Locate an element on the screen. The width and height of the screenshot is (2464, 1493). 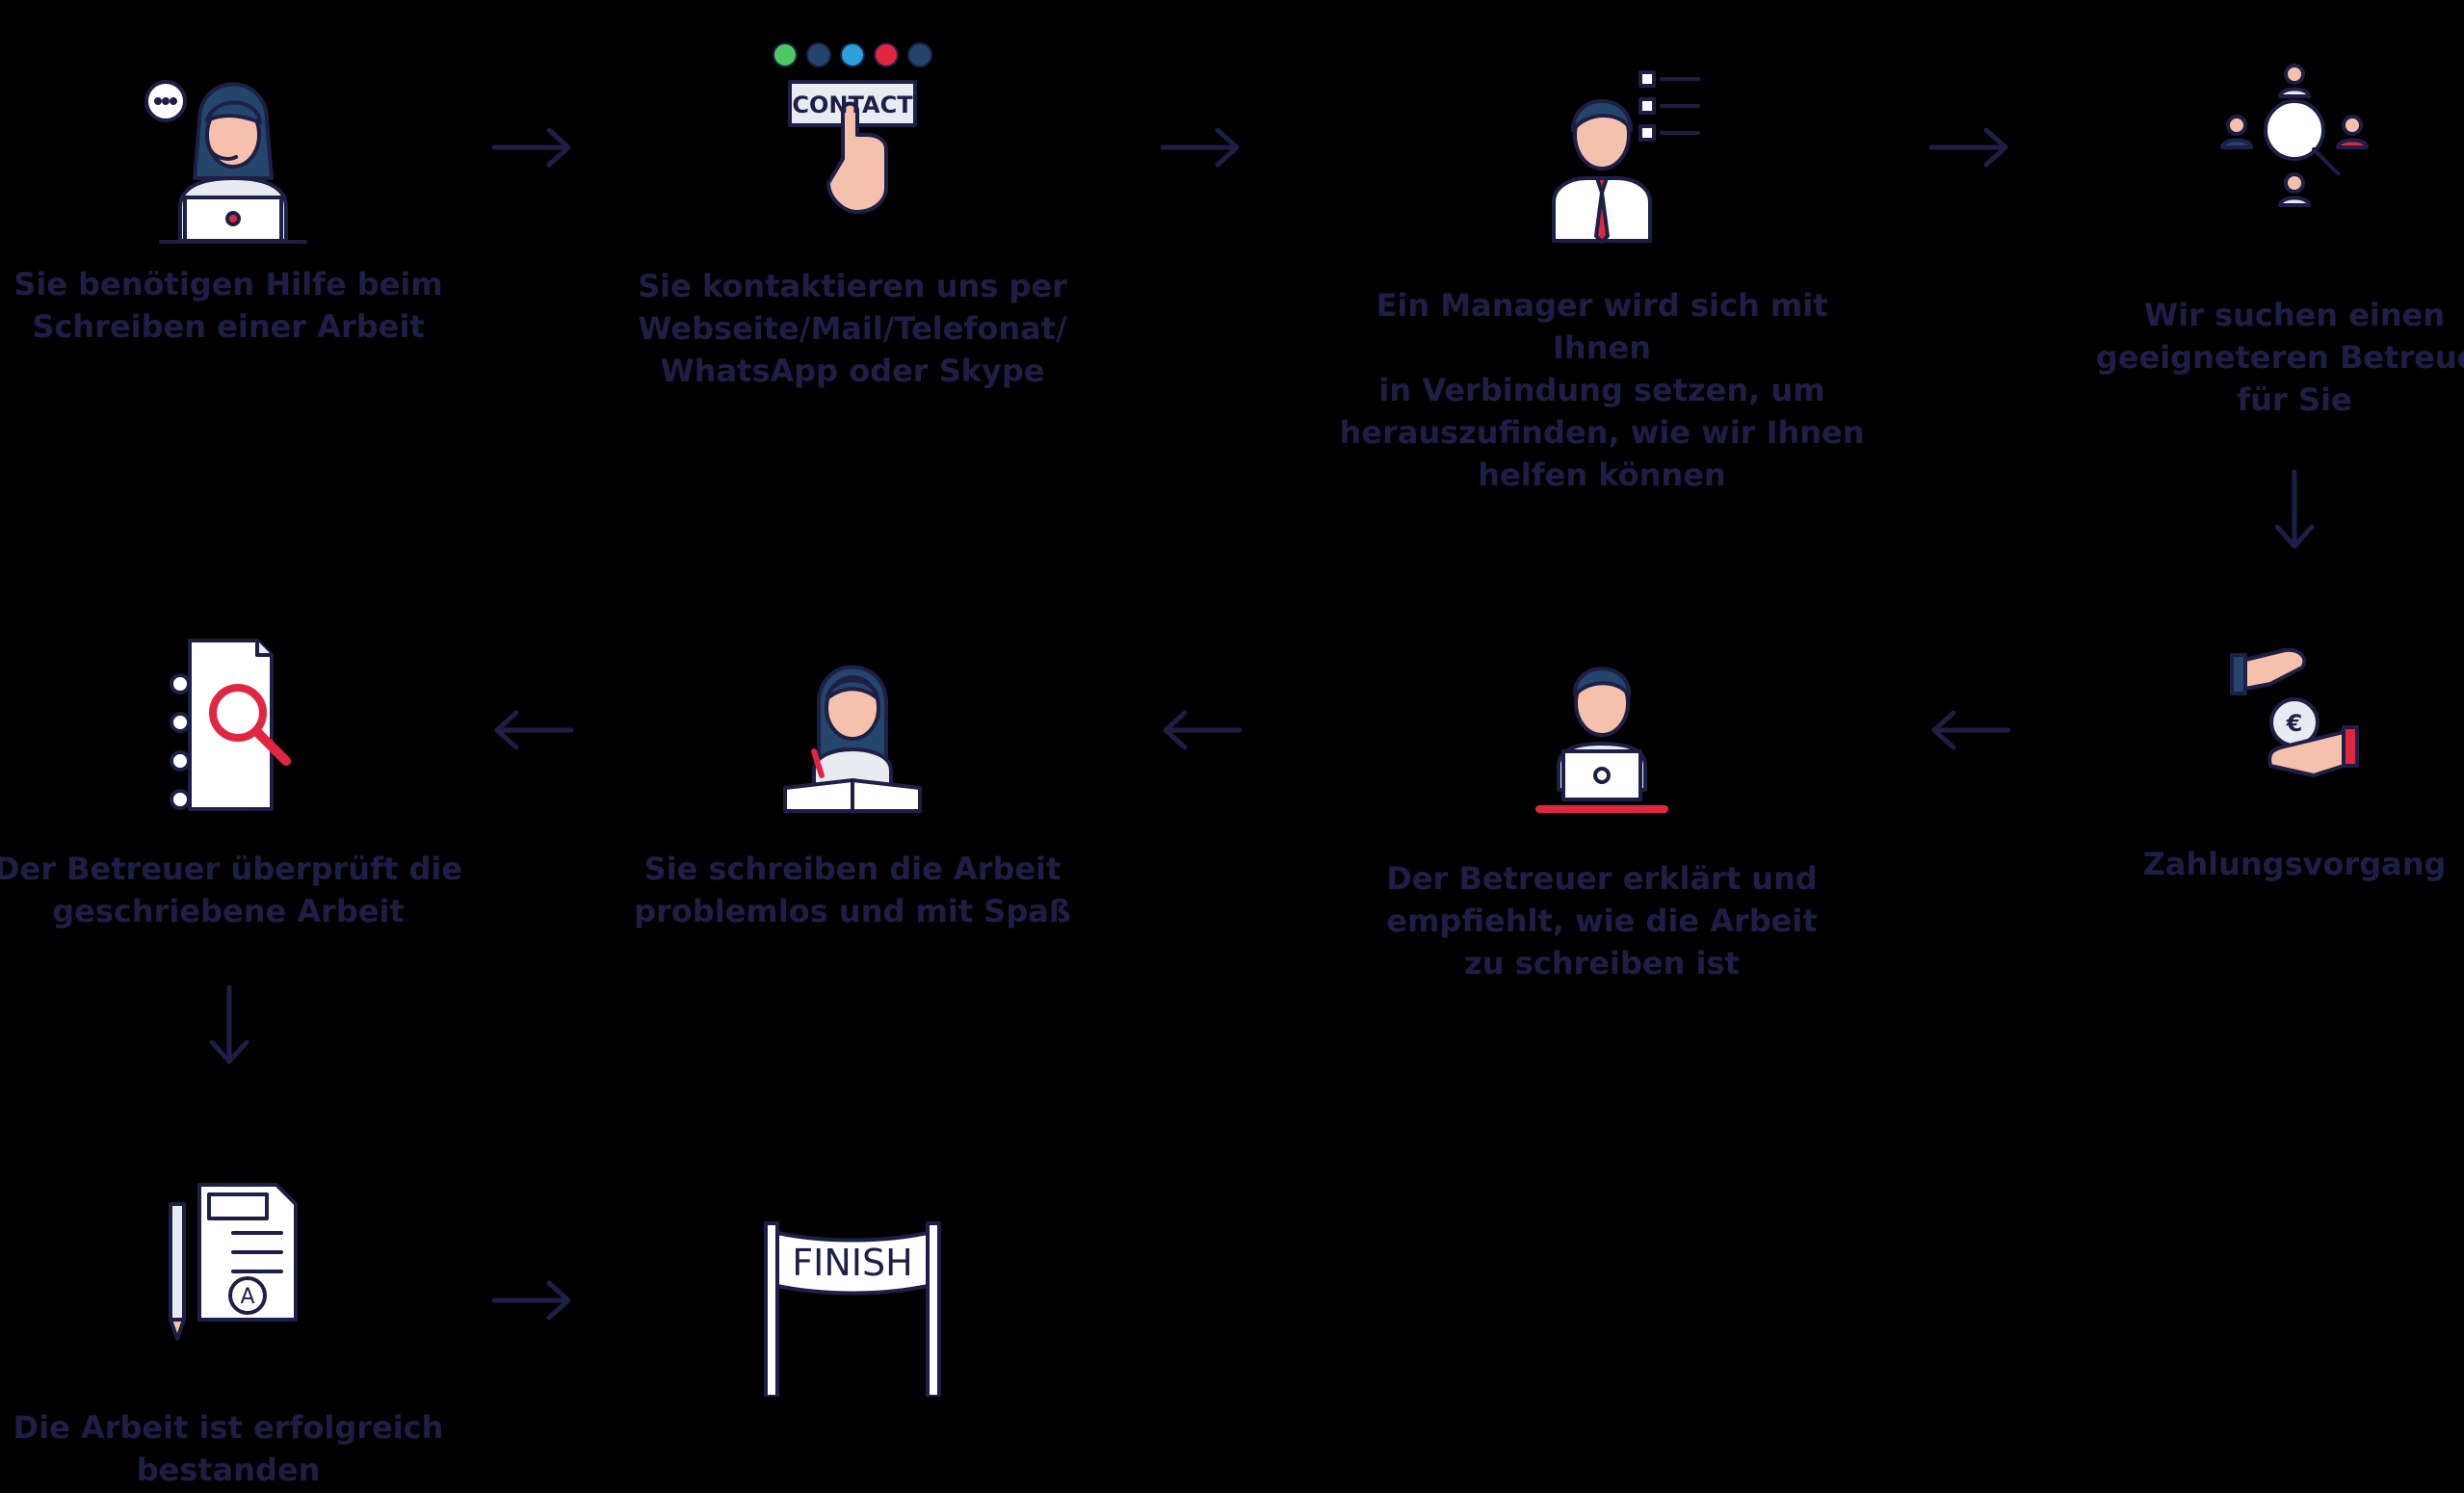
step-label: Die Arbeit ist erfolgreich bestanden is located at coordinates (228, 1448).